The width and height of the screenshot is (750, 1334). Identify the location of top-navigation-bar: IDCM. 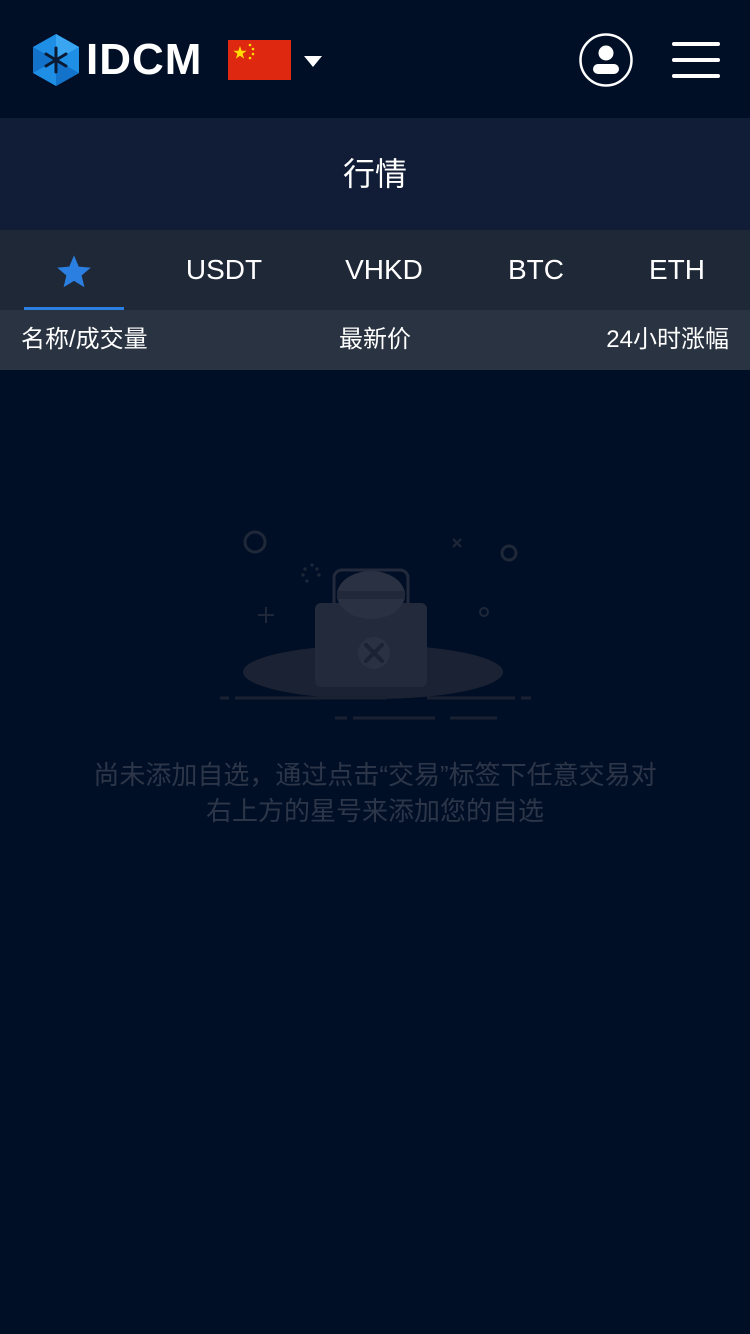
(375, 59).